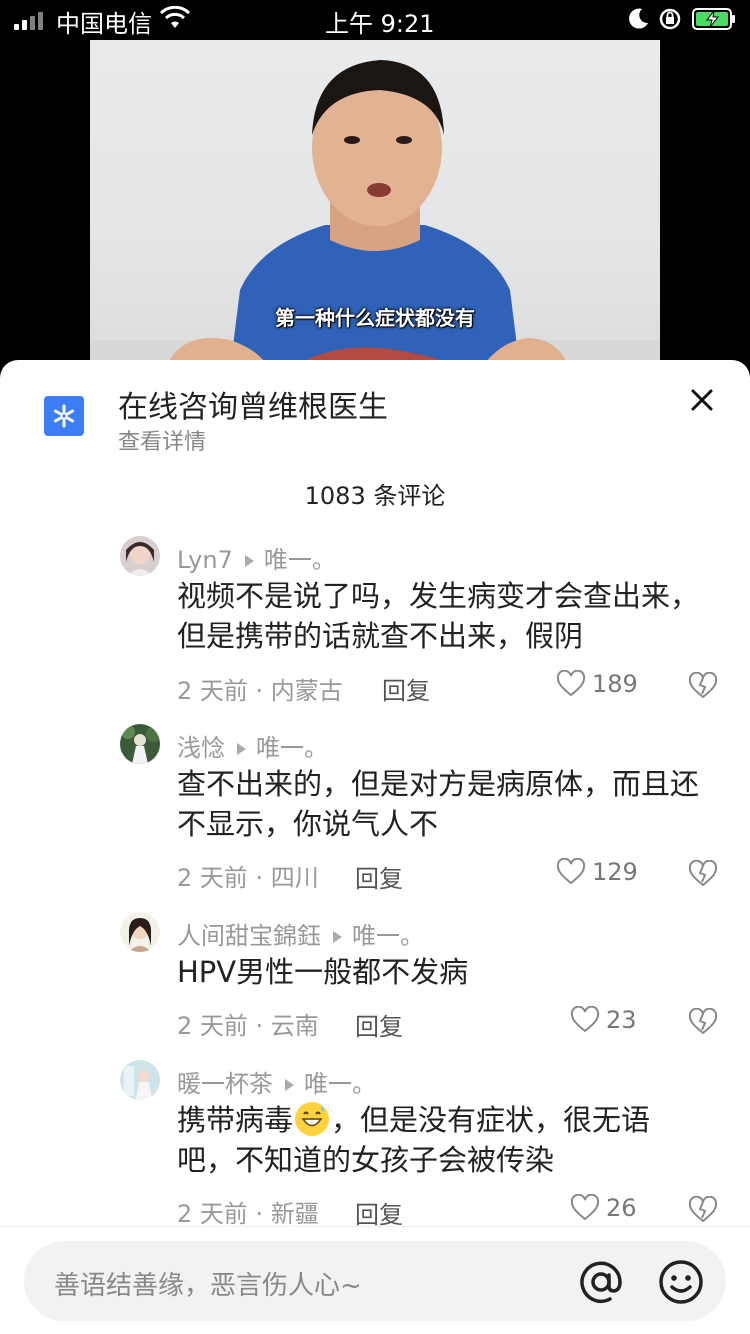 Image resolution: width=750 pixels, height=1334 pixels. What do you see at coordinates (252, 745) in the screenshot?
I see `comment-author: 浅惗 唯一。` at bounding box center [252, 745].